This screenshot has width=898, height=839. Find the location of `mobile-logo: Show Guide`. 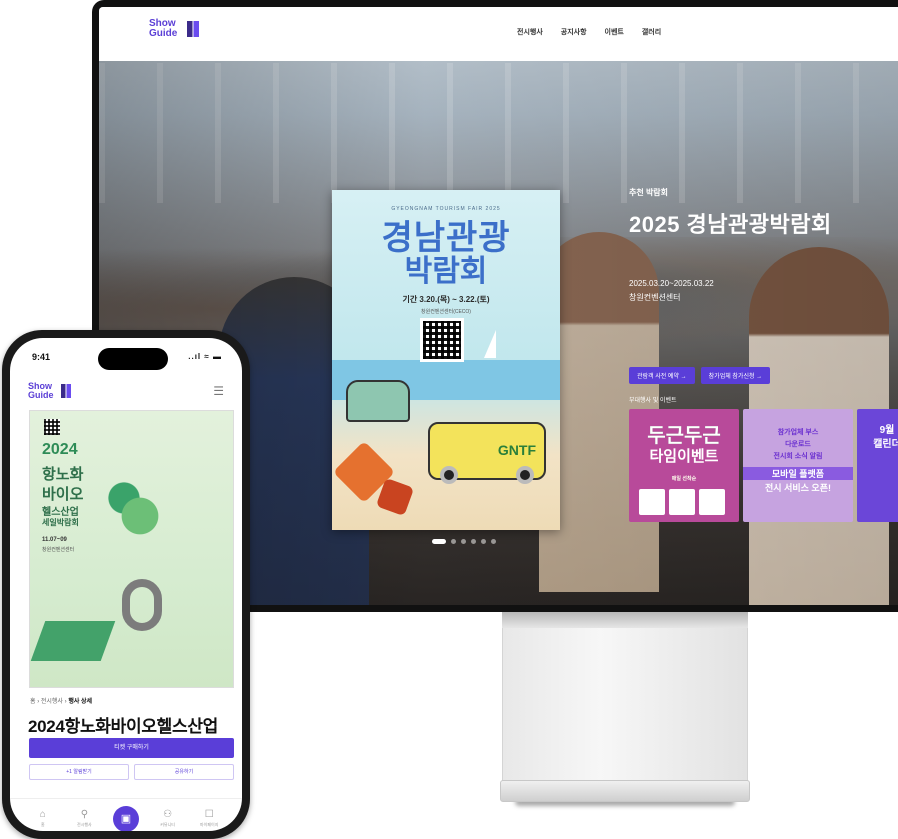

mobile-logo: Show Guide is located at coordinates (49, 391).